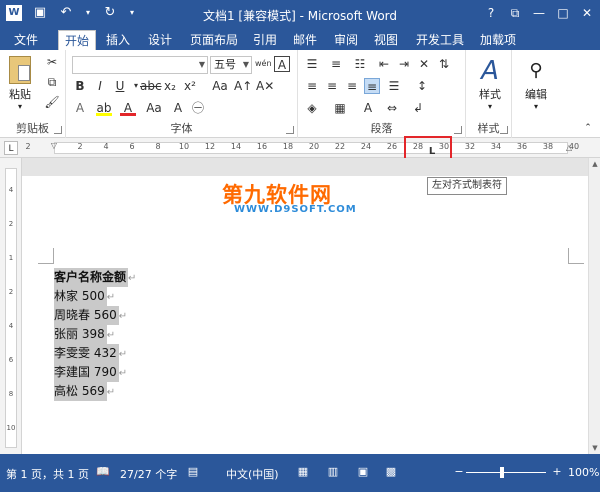 Image resolution: width=600 pixels, height=492 pixels. What do you see at coordinates (193, 472) in the screenshot?
I see `macro-record-icon: ▤` at bounding box center [193, 472].